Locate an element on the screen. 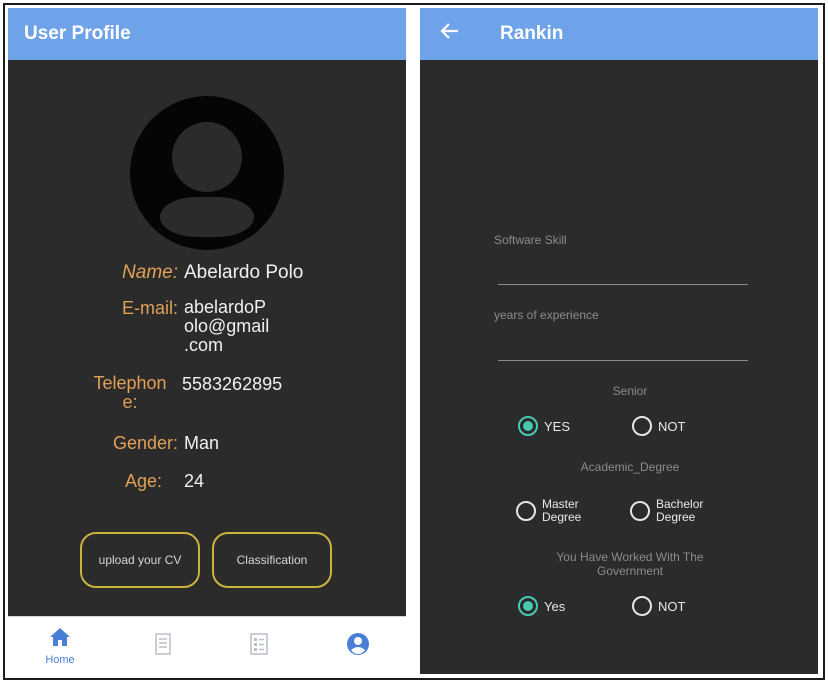 The image size is (828, 683). software-skill-underline is located at coordinates (623, 284).